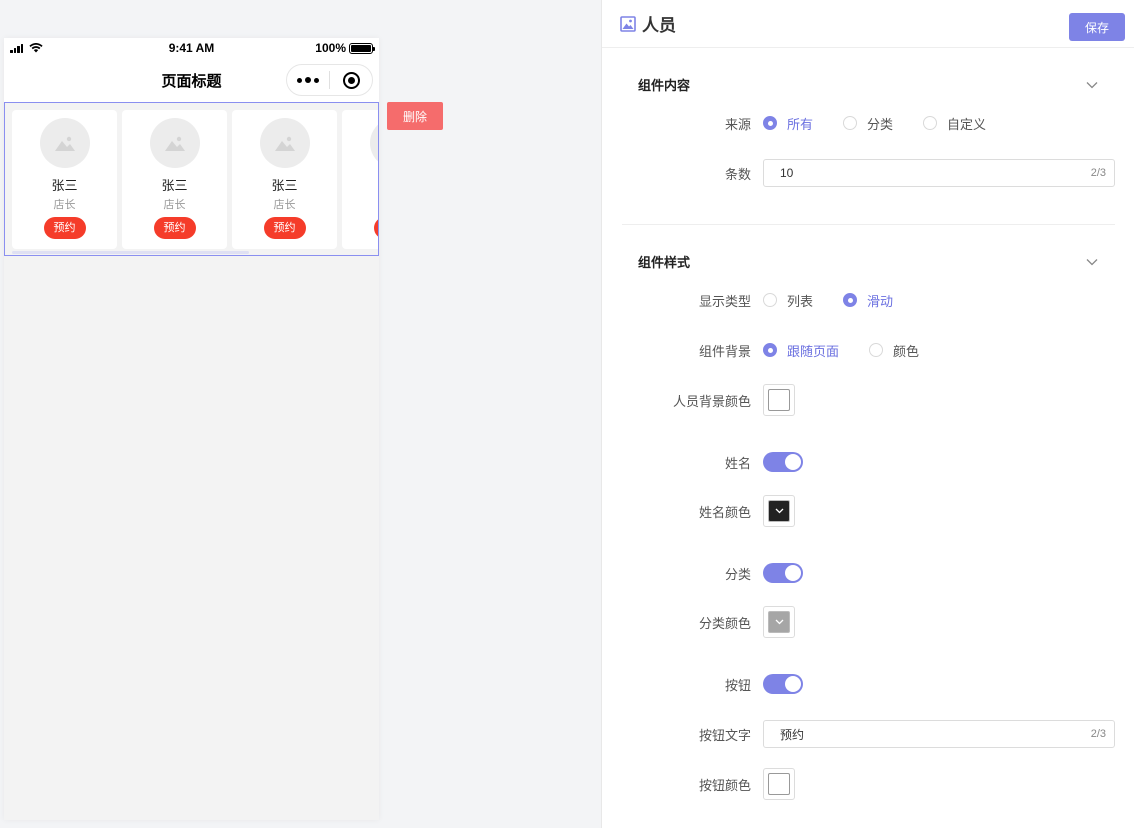 The width and height of the screenshot is (1134, 828). I want to click on field-label: 分类, so click(737, 575).